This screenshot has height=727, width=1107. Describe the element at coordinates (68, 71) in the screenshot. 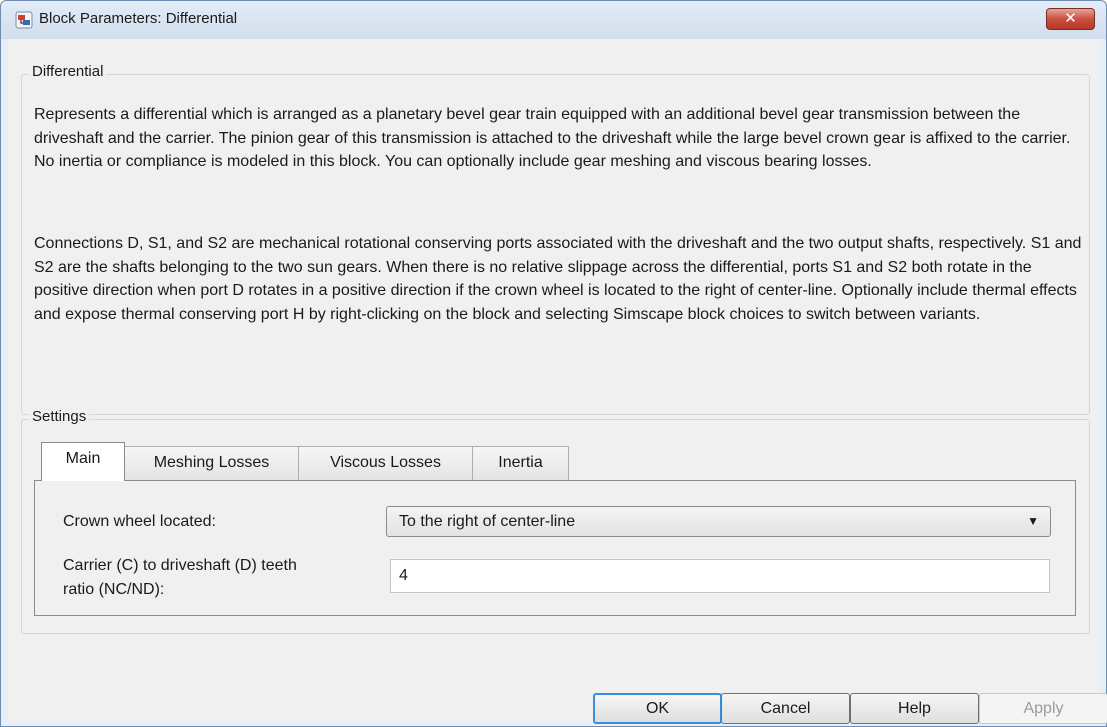

I see `description-group-label: Differential` at that location.